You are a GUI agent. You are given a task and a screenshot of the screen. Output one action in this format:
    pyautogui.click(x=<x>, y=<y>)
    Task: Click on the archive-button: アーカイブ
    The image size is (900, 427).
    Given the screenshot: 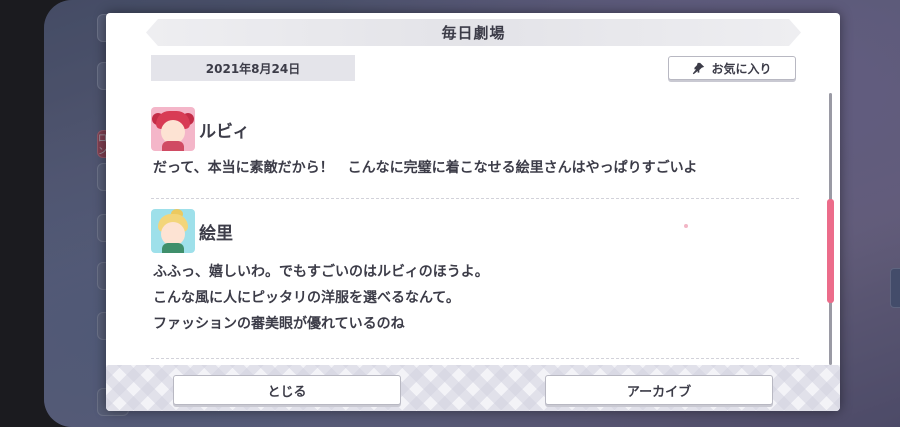 What is the action you would take?
    pyautogui.click(x=659, y=390)
    